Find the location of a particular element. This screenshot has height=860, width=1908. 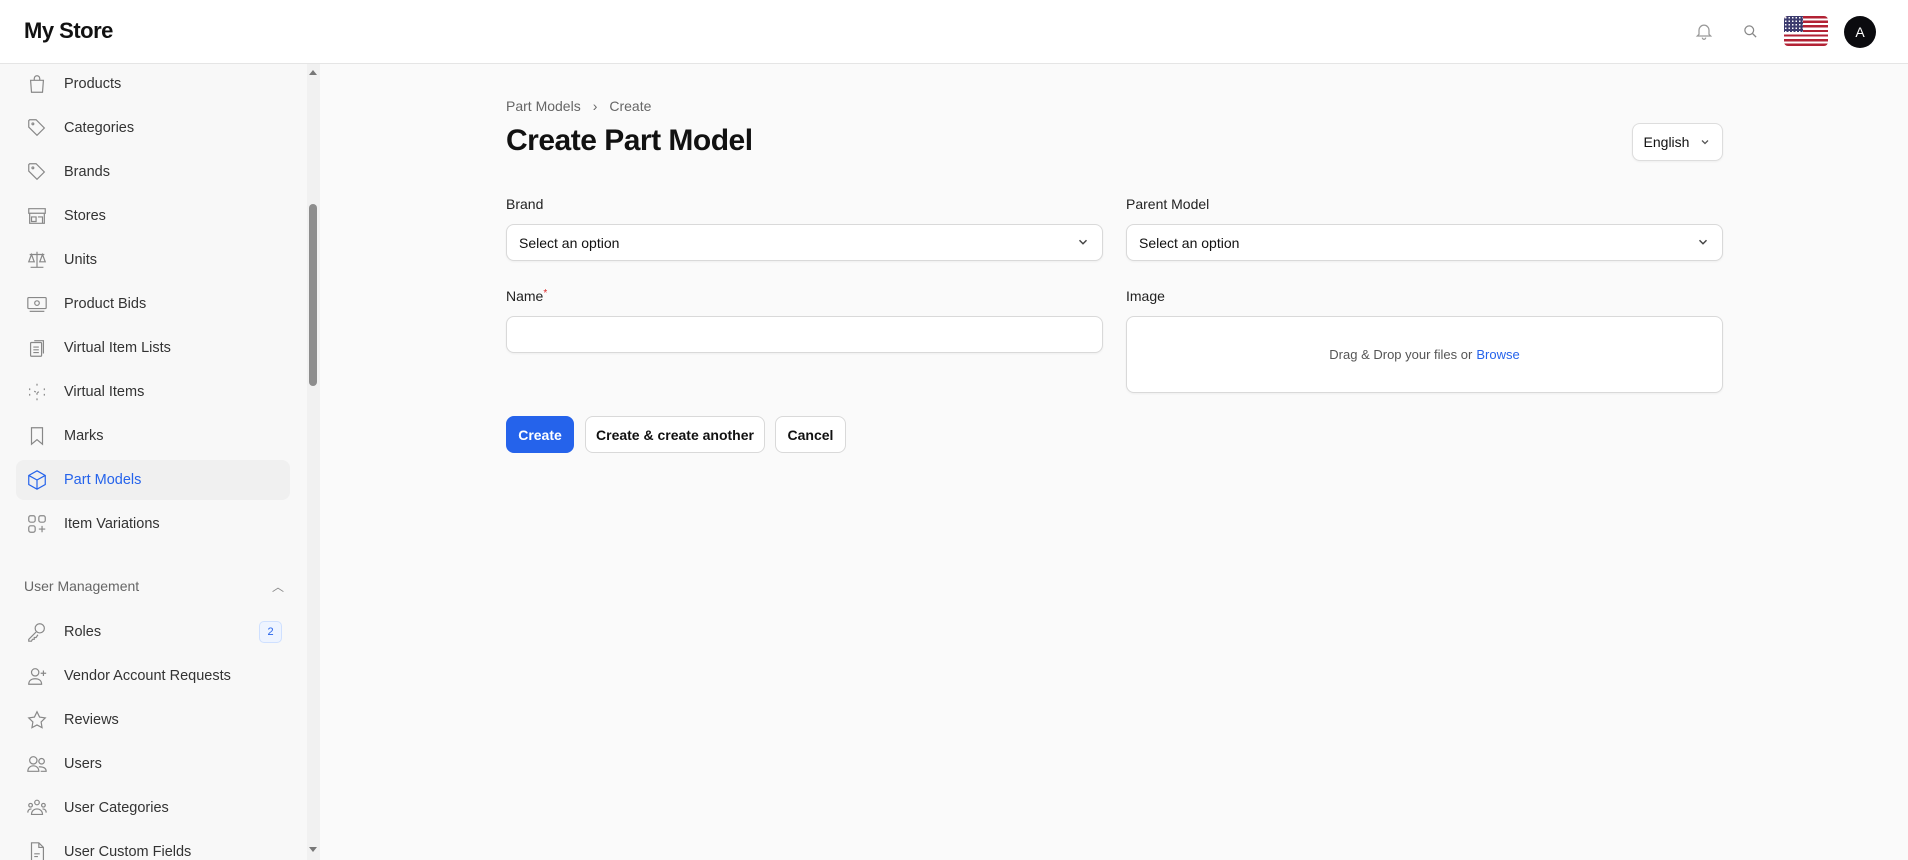

cube-icon is located at coordinates (37, 480).